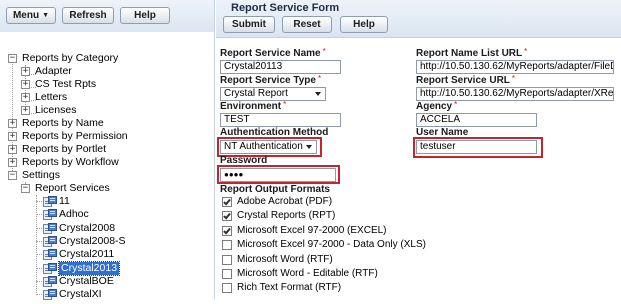 The width and height of the screenshot is (621, 304). What do you see at coordinates (75, 136) in the screenshot?
I see `tree-node-label: Reports by Permission` at bounding box center [75, 136].